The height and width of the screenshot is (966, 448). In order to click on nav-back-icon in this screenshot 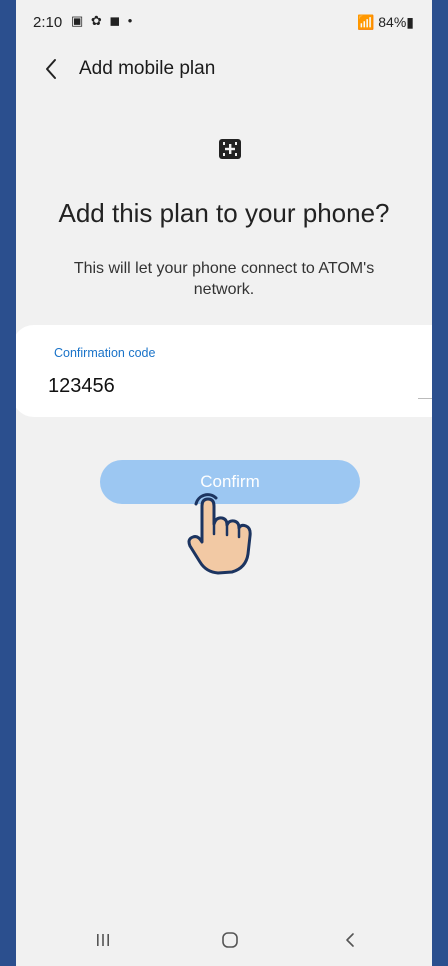, I will do `click(350, 940)`.